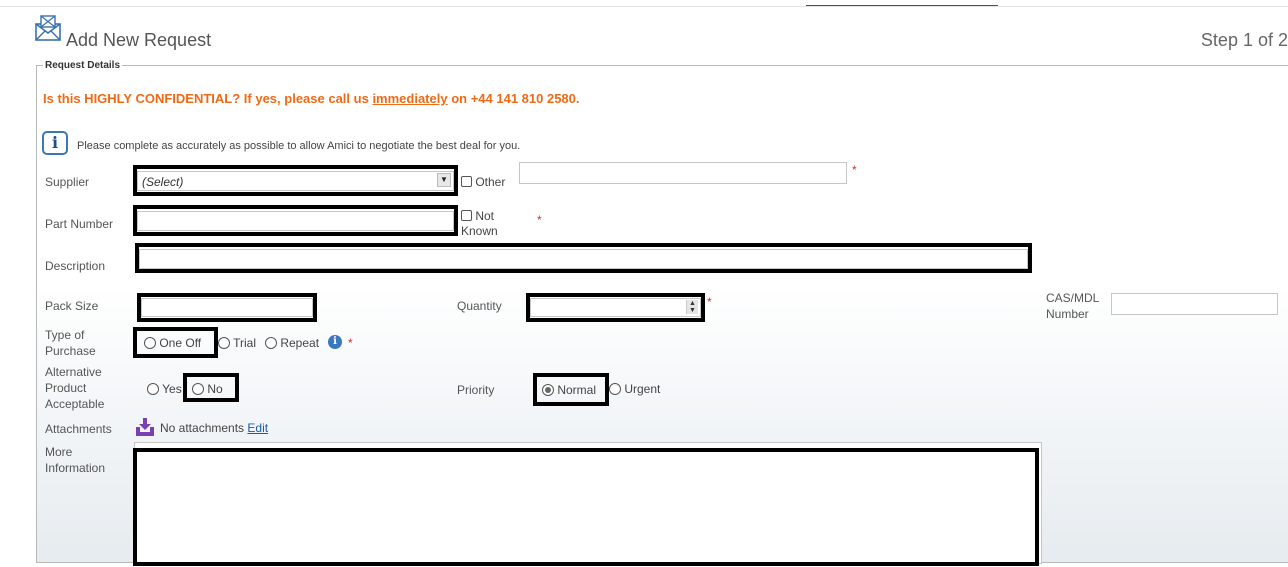 The image size is (1288, 567). I want to click on description-label: Description, so click(75, 266).